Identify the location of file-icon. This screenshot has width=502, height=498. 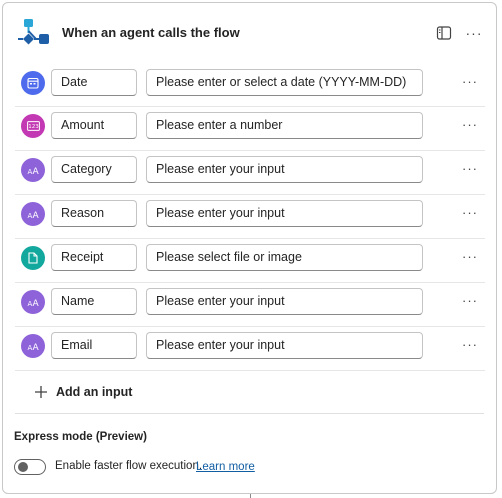
(33, 258).